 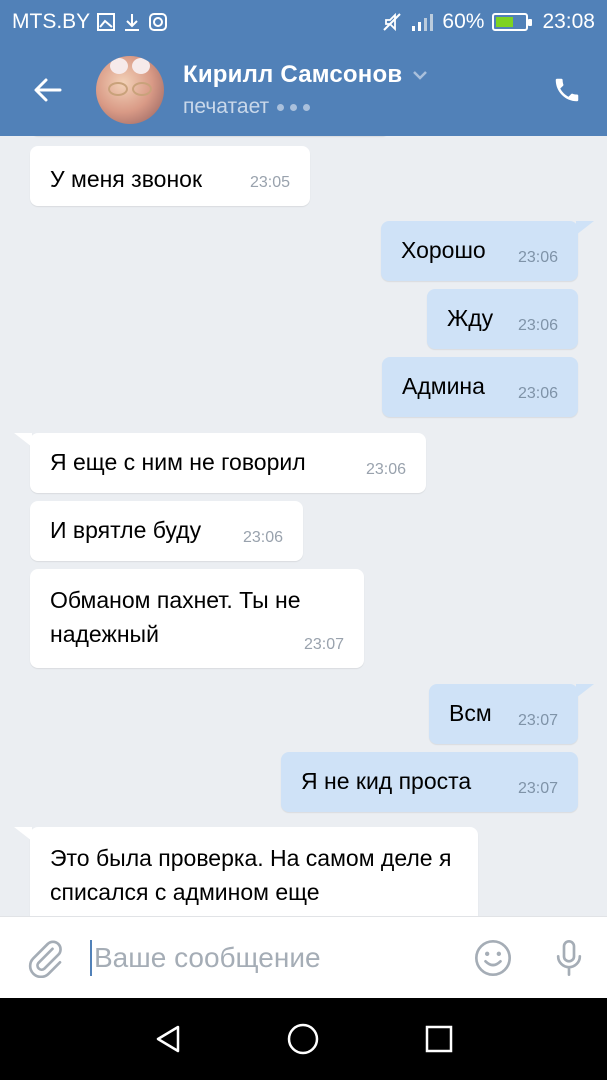 I want to click on microphone-icon, so click(x=569, y=957).